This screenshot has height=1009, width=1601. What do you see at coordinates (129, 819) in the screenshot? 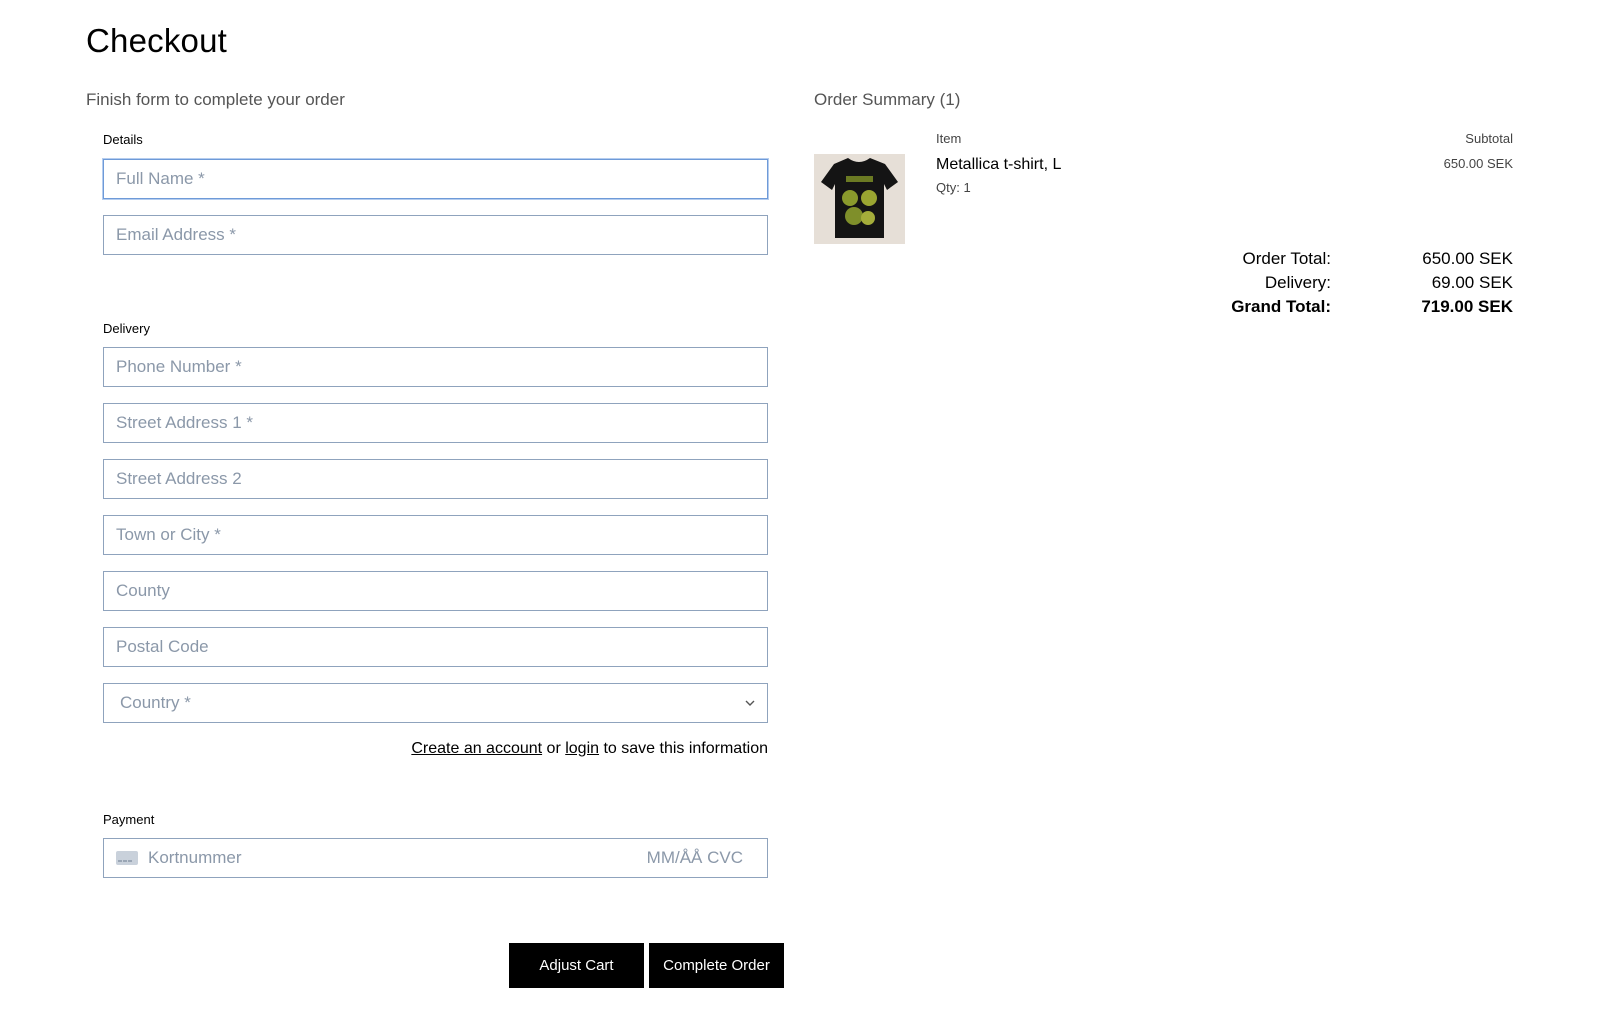
I see `payment-label: Payment` at bounding box center [129, 819].